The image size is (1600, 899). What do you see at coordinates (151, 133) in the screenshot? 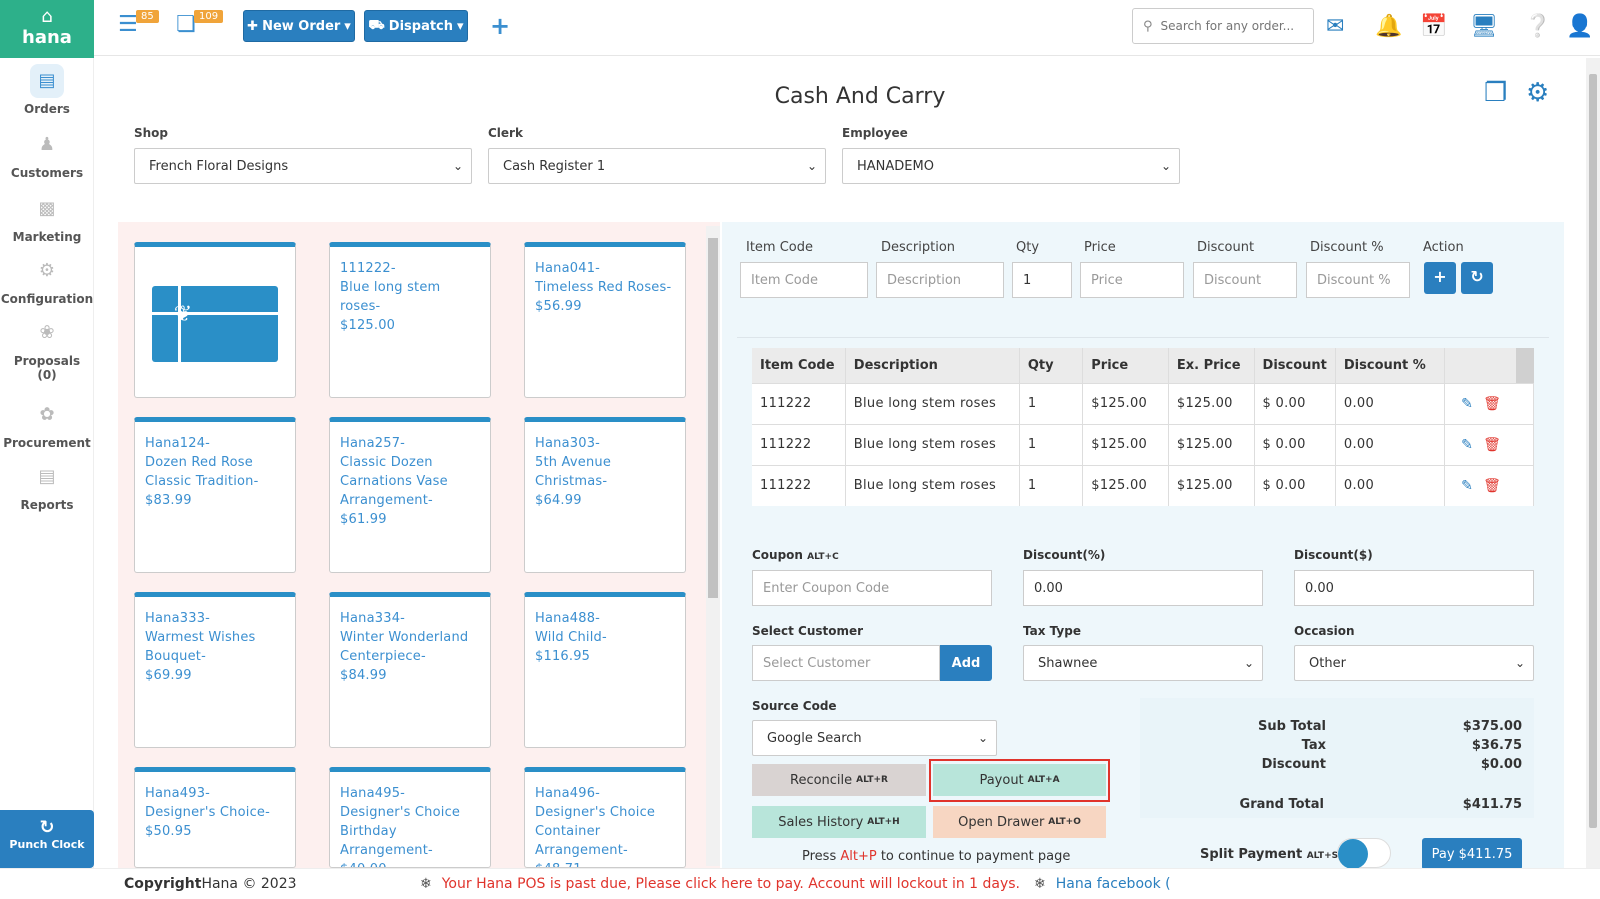
I see `shop-label: Shop` at bounding box center [151, 133].